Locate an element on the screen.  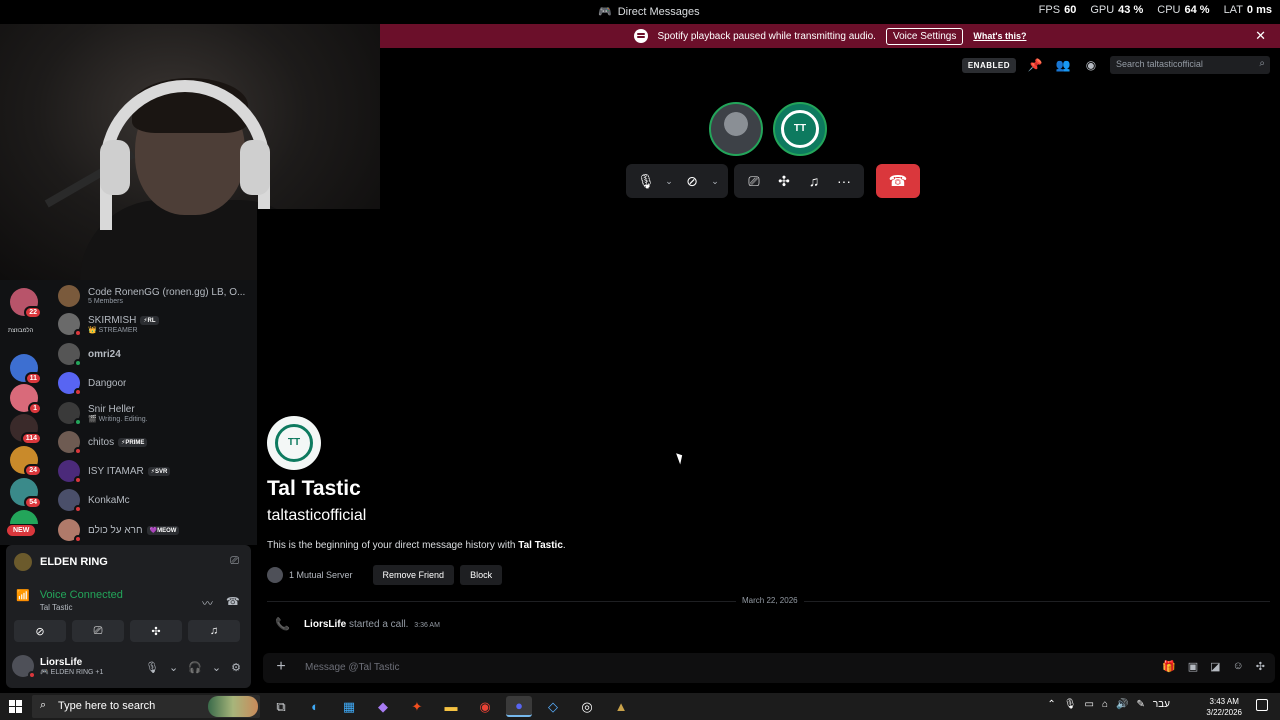
taskbar-search-input: ⌕ Type here to search is located at coordinates (146, 706).